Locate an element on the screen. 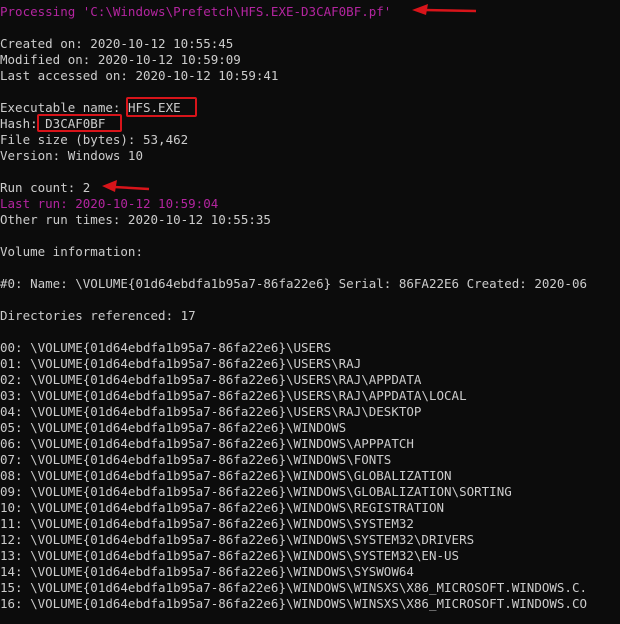 Image resolution: width=620 pixels, height=624 pixels. volume-information-header: Volume information: is located at coordinates (71, 251).